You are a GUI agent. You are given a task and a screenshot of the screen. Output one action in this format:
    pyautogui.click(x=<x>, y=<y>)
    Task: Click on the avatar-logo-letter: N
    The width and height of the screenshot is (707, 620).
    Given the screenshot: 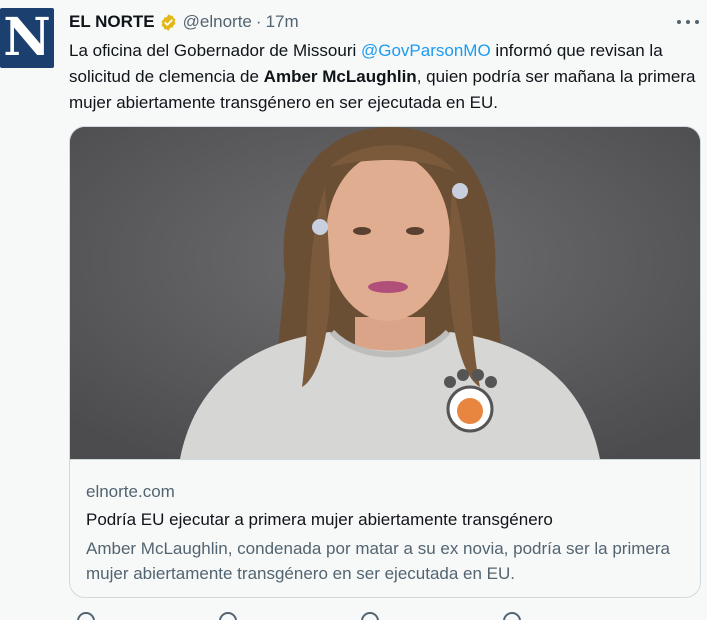 What is the action you would take?
    pyautogui.click(x=27, y=38)
    